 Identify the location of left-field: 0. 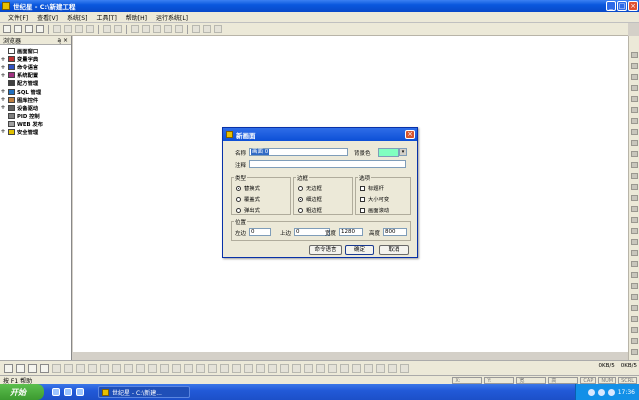
(260, 232).